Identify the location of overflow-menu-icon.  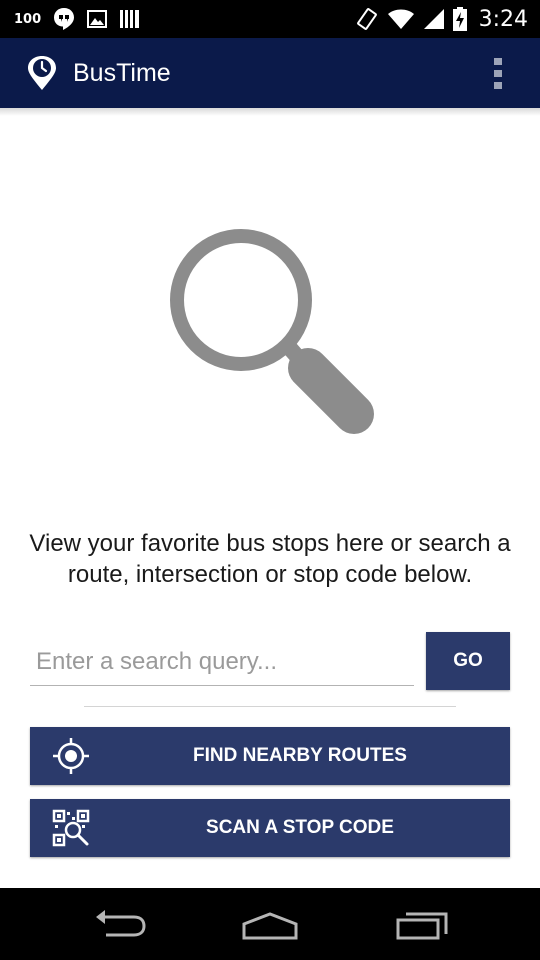
(498, 74).